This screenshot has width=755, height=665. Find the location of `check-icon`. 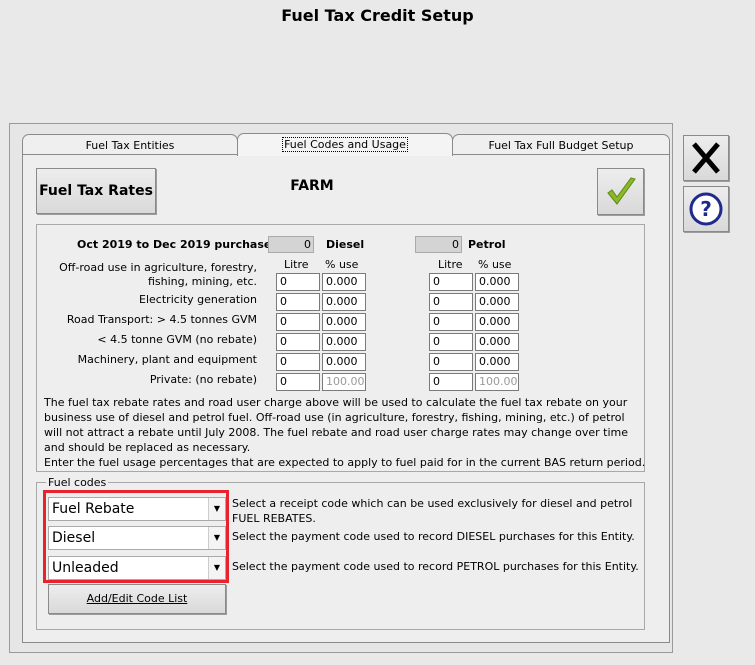

check-icon is located at coordinates (621, 191).